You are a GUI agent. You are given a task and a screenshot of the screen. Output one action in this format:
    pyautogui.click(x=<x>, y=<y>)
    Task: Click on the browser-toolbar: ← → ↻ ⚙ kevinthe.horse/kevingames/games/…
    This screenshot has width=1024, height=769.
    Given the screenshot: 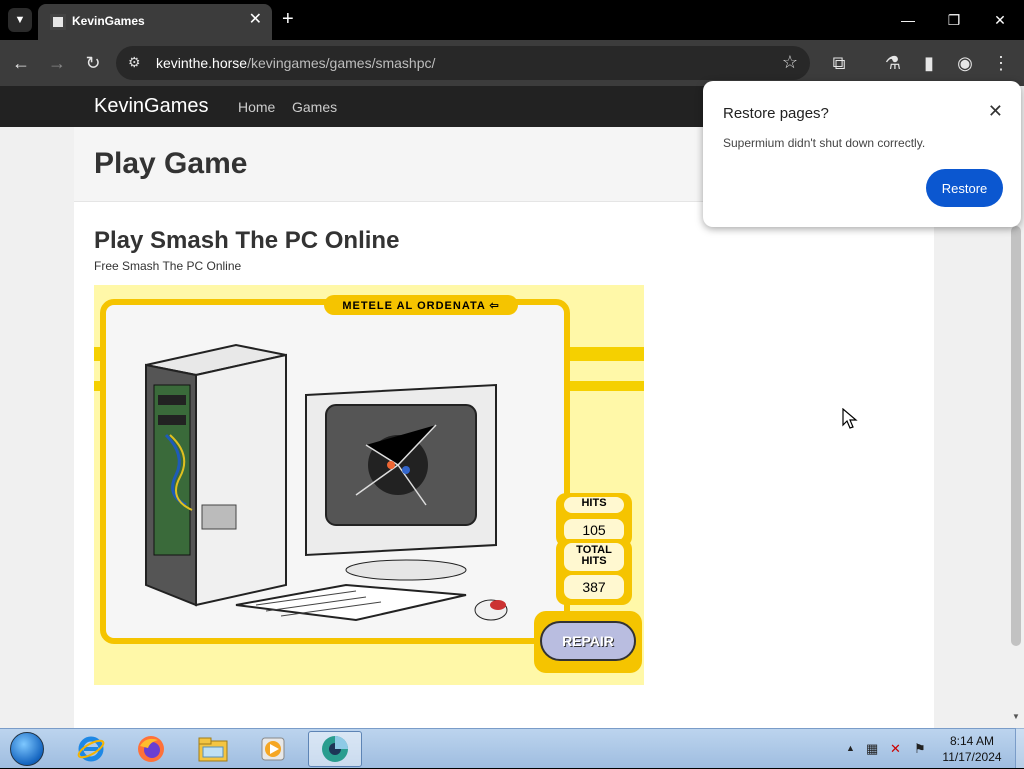 What is the action you would take?
    pyautogui.click(x=512, y=63)
    